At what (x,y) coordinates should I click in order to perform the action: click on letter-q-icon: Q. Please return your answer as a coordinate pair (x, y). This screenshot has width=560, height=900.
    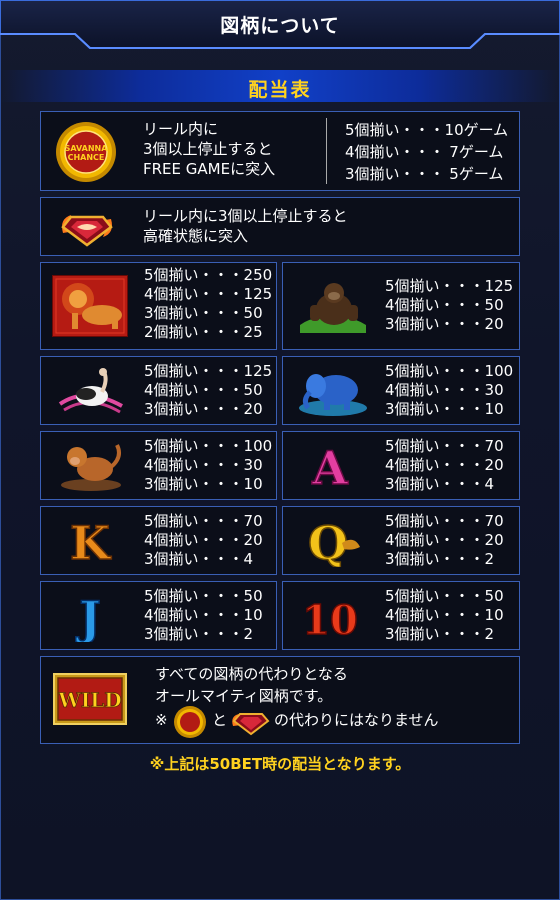
    Looking at the image, I should click on (333, 541).